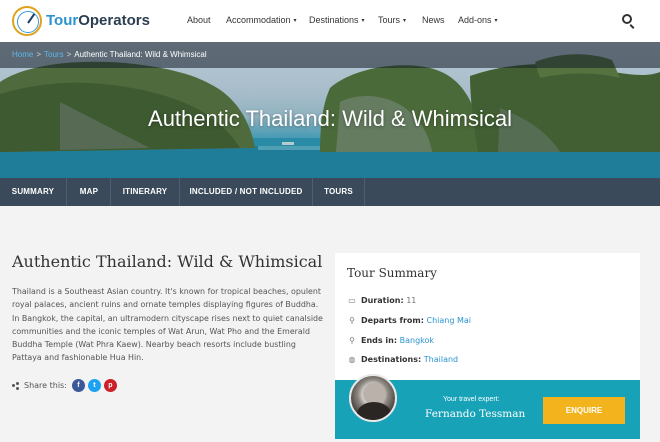 The height and width of the screenshot is (442, 660). Describe the element at coordinates (379, 340) in the screenshot. I see `ends-label: Ends in:` at that location.